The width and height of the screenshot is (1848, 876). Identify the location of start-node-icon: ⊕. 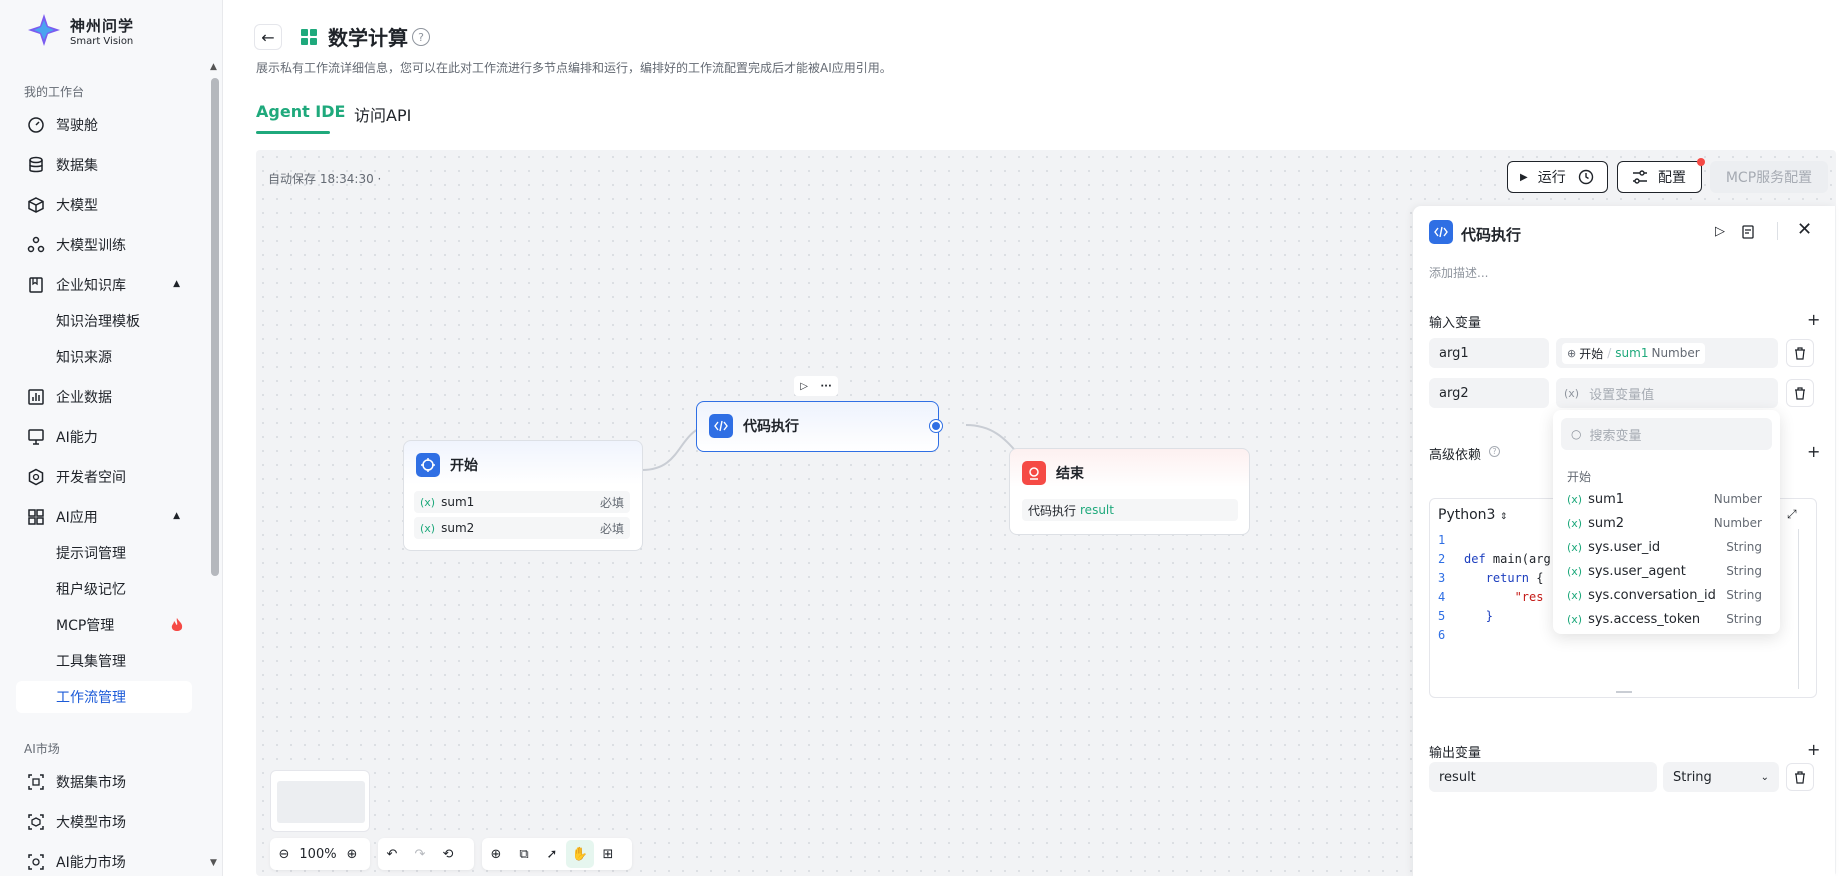
(1572, 353).